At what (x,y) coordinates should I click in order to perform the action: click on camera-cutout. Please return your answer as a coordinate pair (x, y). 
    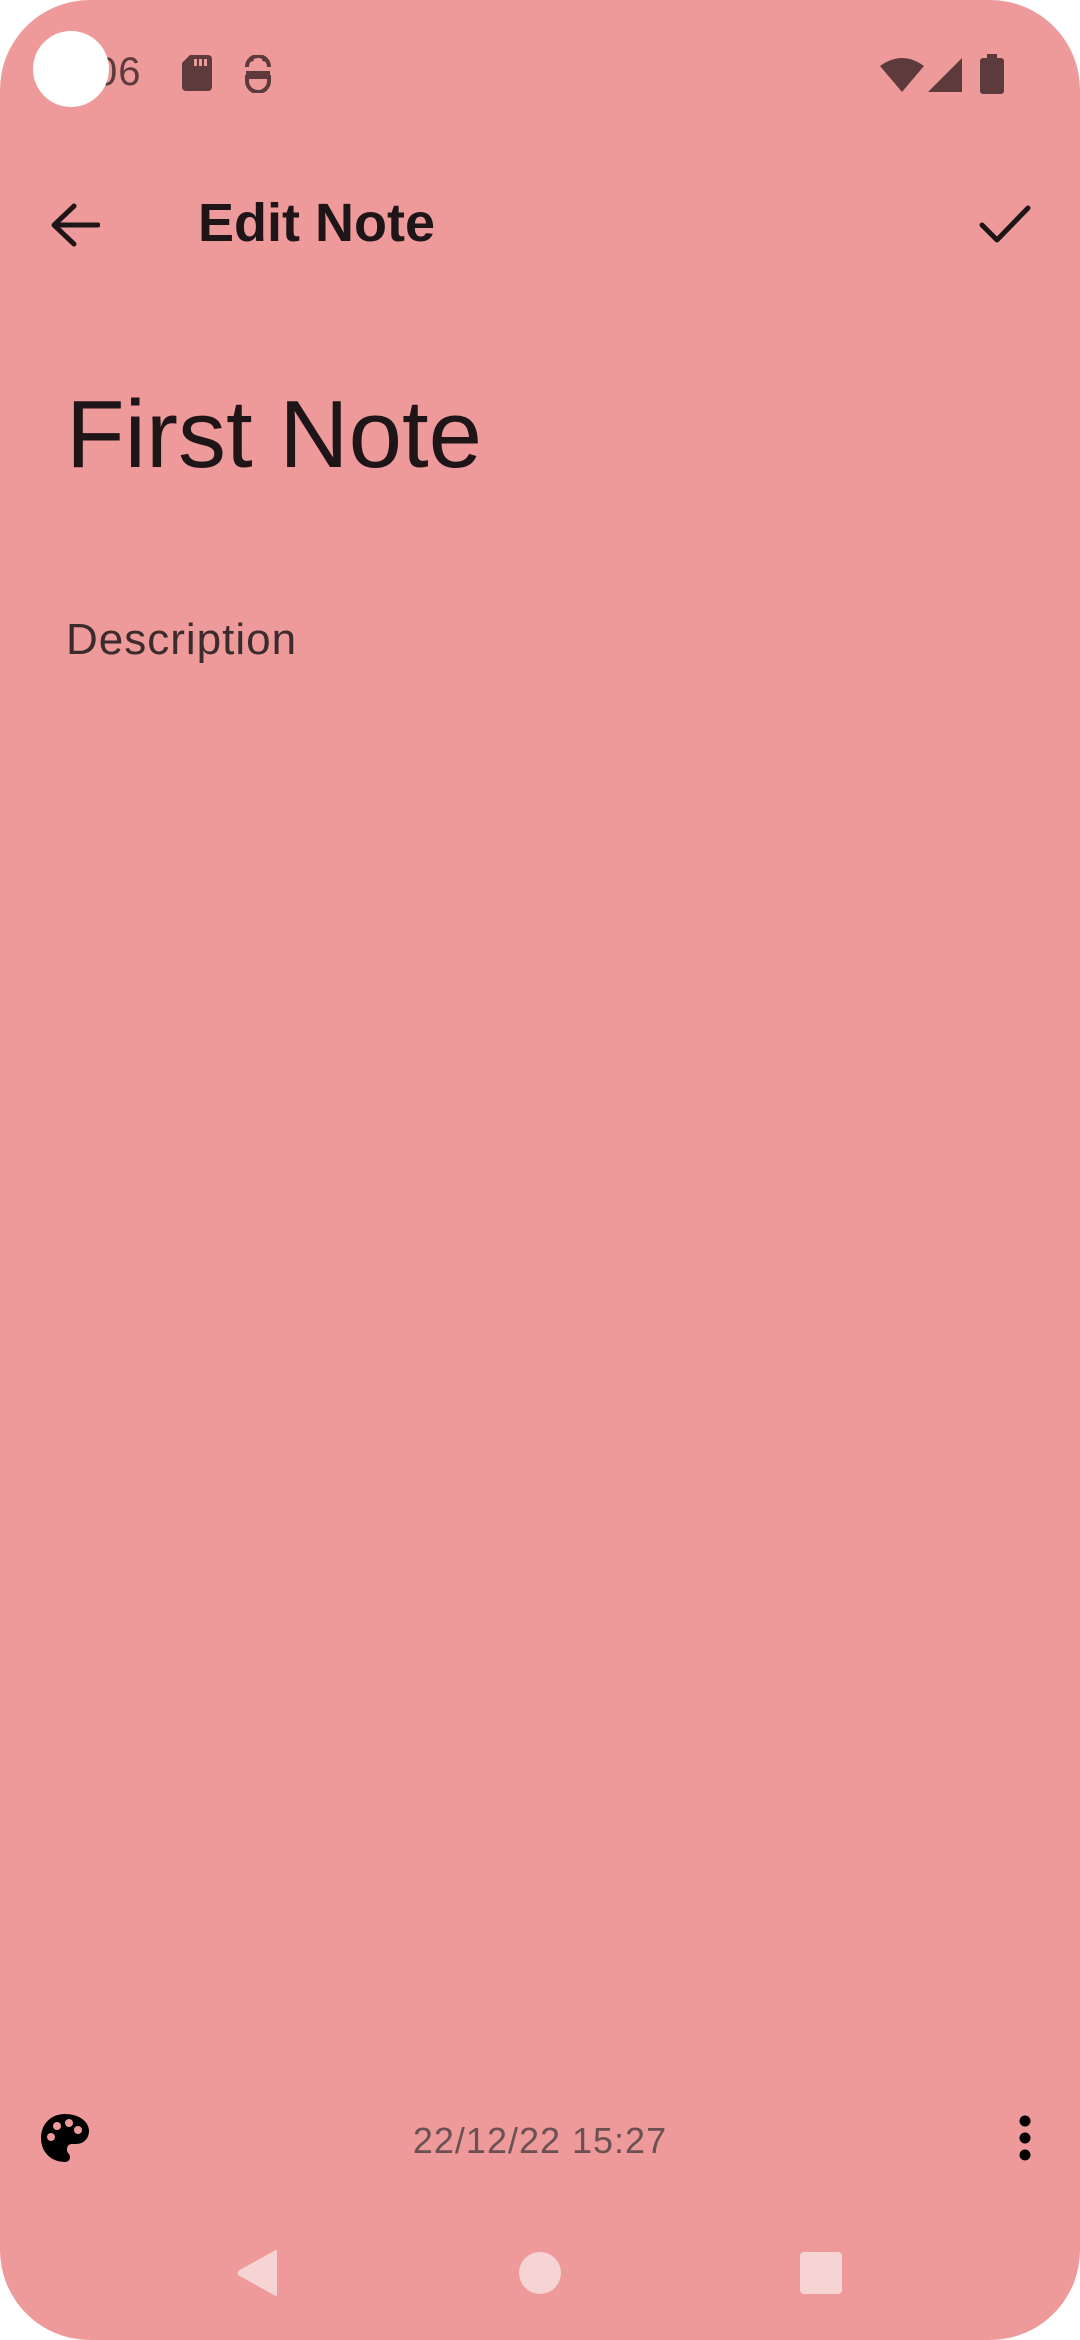
    Looking at the image, I should click on (71, 69).